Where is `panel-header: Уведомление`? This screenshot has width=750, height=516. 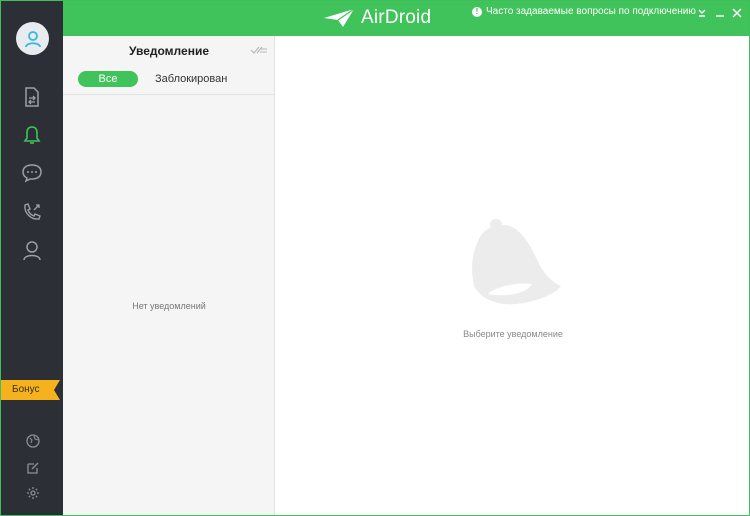
panel-header: Уведомление is located at coordinates (169, 50).